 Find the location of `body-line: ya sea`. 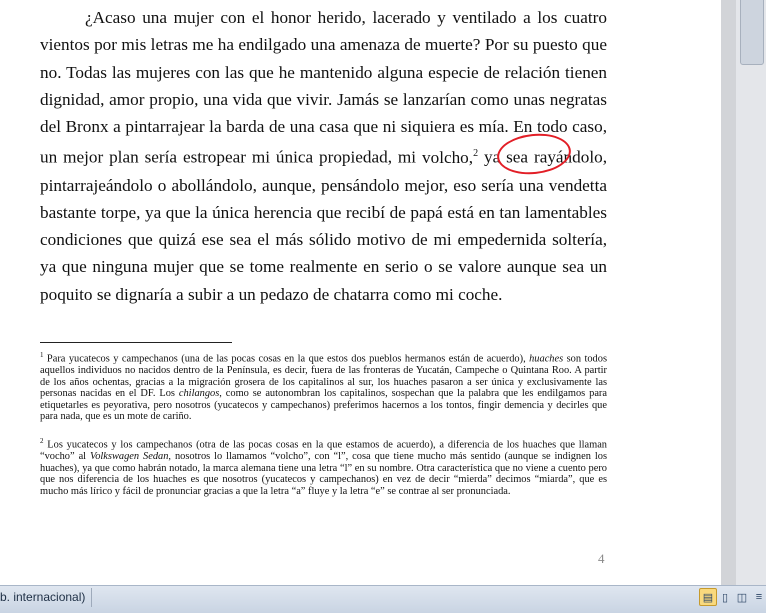

body-line: ya sea is located at coordinates (503, 158).